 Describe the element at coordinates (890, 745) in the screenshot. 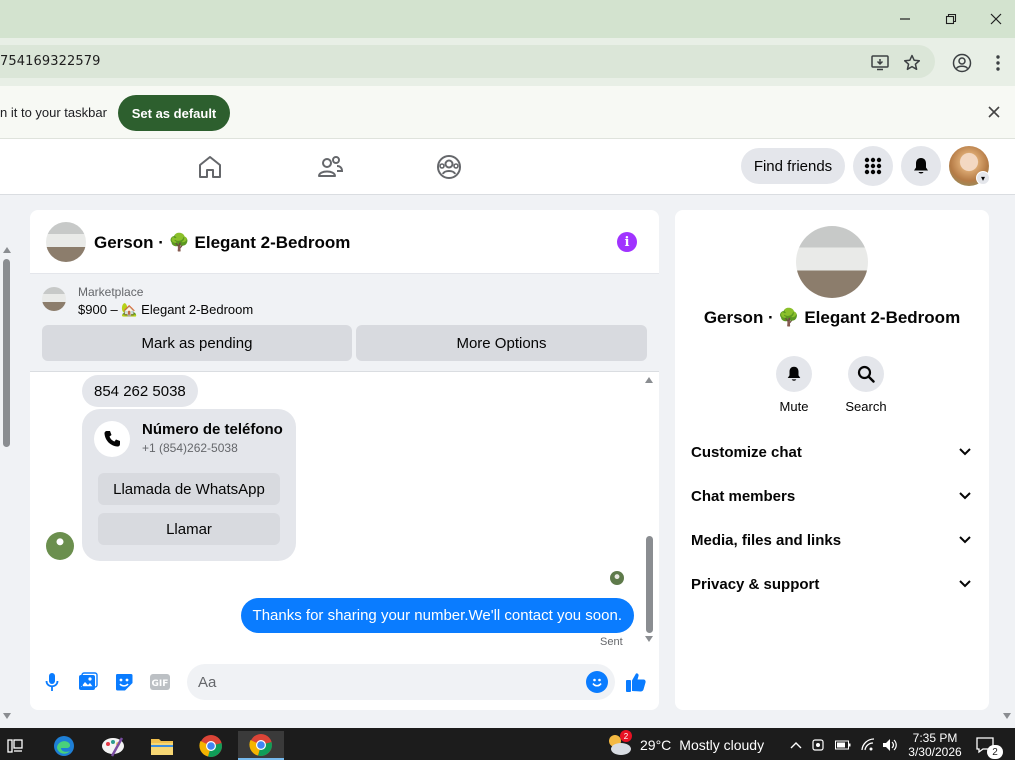

I see `volume-icon` at that location.